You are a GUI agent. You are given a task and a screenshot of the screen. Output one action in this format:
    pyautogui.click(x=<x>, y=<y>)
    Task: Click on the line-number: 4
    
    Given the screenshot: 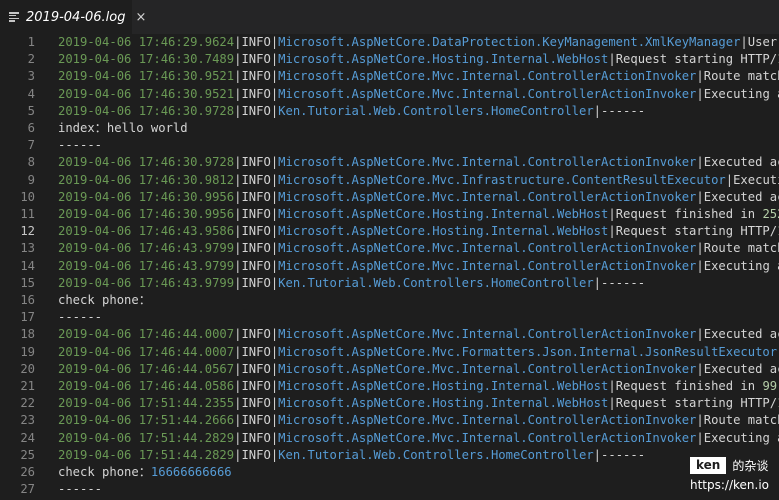 What is the action you would take?
    pyautogui.click(x=31, y=93)
    